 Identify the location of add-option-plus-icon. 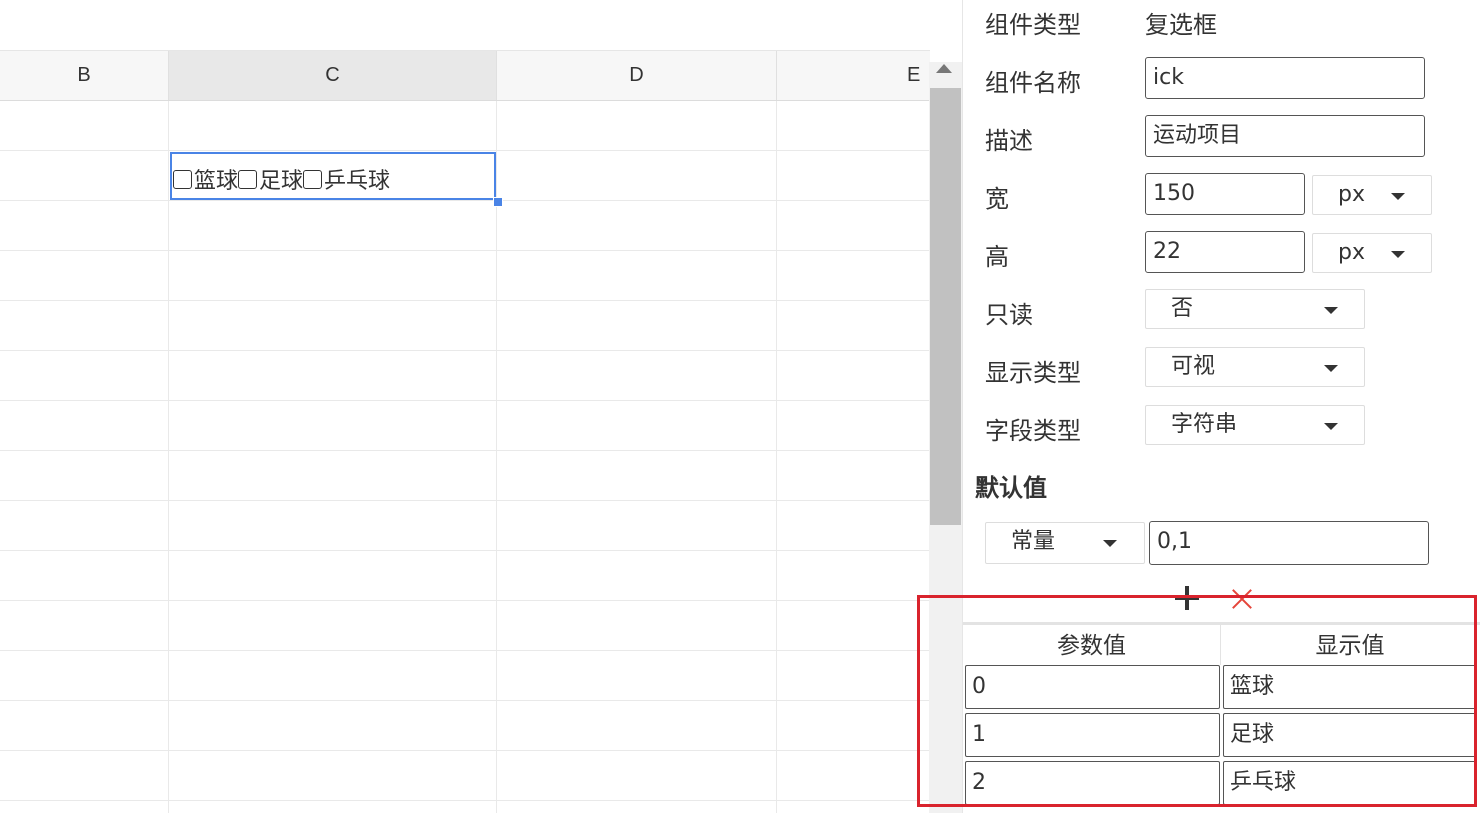
(1187, 598).